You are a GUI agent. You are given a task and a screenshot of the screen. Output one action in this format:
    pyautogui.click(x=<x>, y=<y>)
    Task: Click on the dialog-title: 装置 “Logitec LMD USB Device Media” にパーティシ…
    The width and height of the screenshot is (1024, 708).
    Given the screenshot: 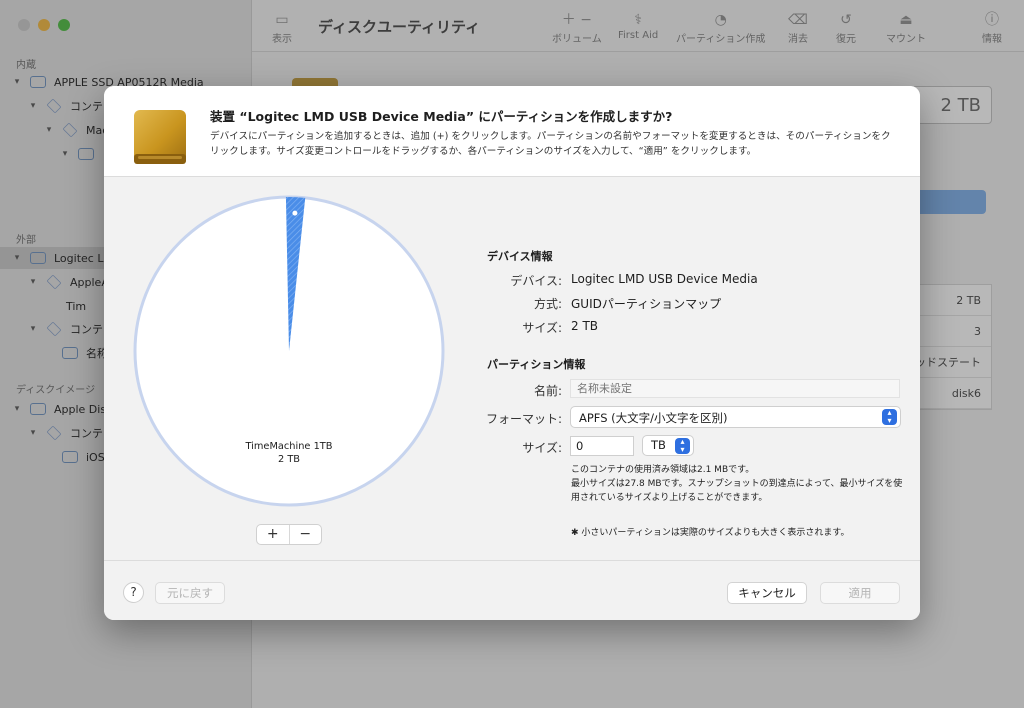 What is the action you would take?
    pyautogui.click(x=441, y=116)
    